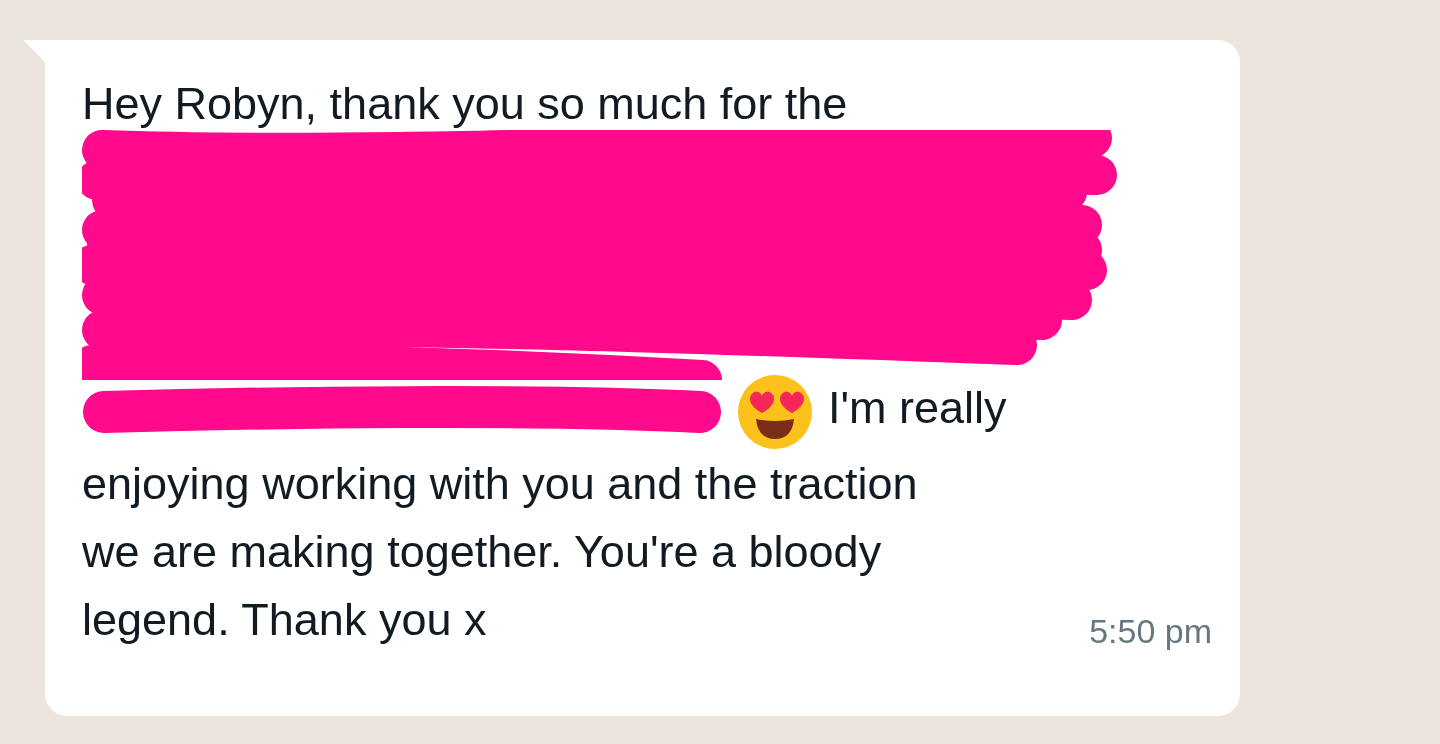 This screenshot has height=744, width=1440. Describe the element at coordinates (775, 412) in the screenshot. I see `heart-eyes-smiley-icon` at that location.